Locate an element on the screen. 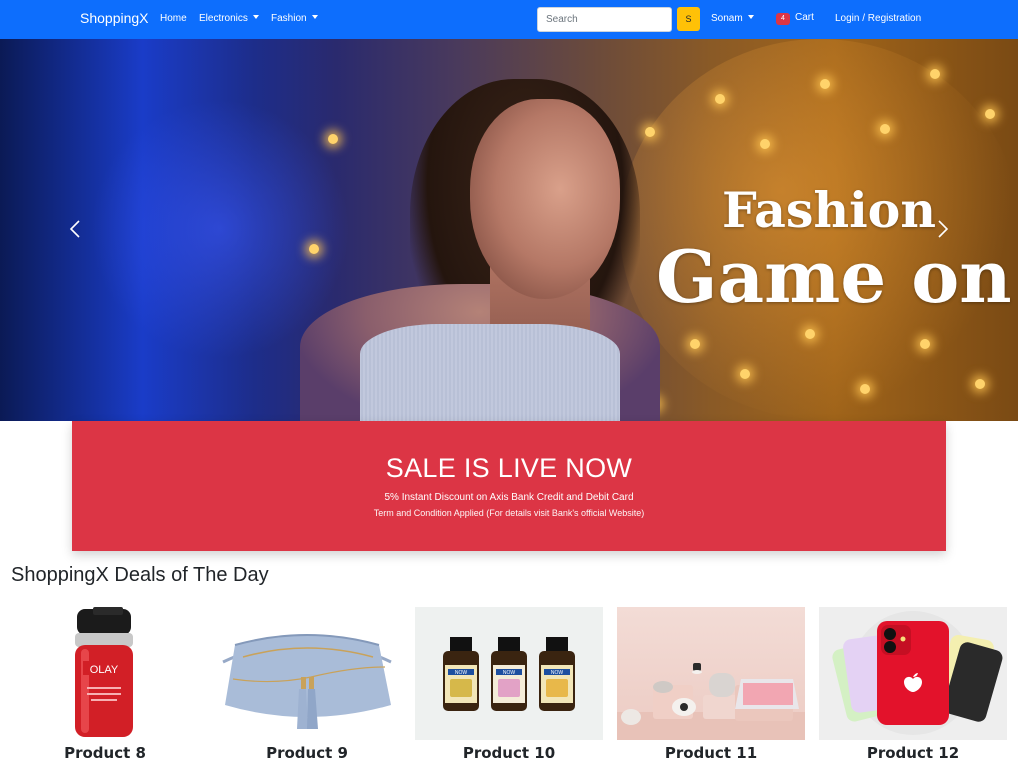  product-card: Product 9 is located at coordinates (307, 687).